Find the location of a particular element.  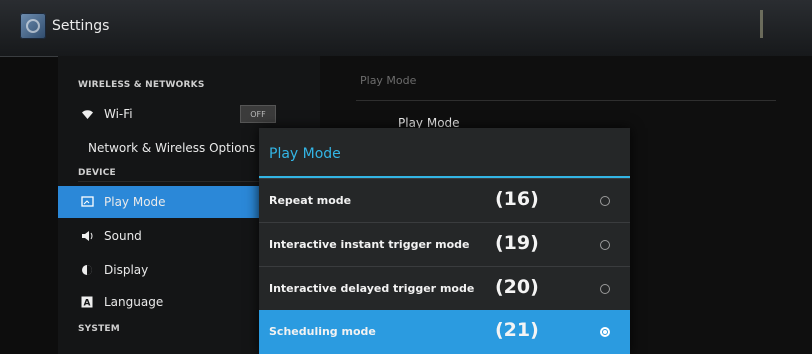

option-label: Interactive delayed trigger mode is located at coordinates (372, 288).